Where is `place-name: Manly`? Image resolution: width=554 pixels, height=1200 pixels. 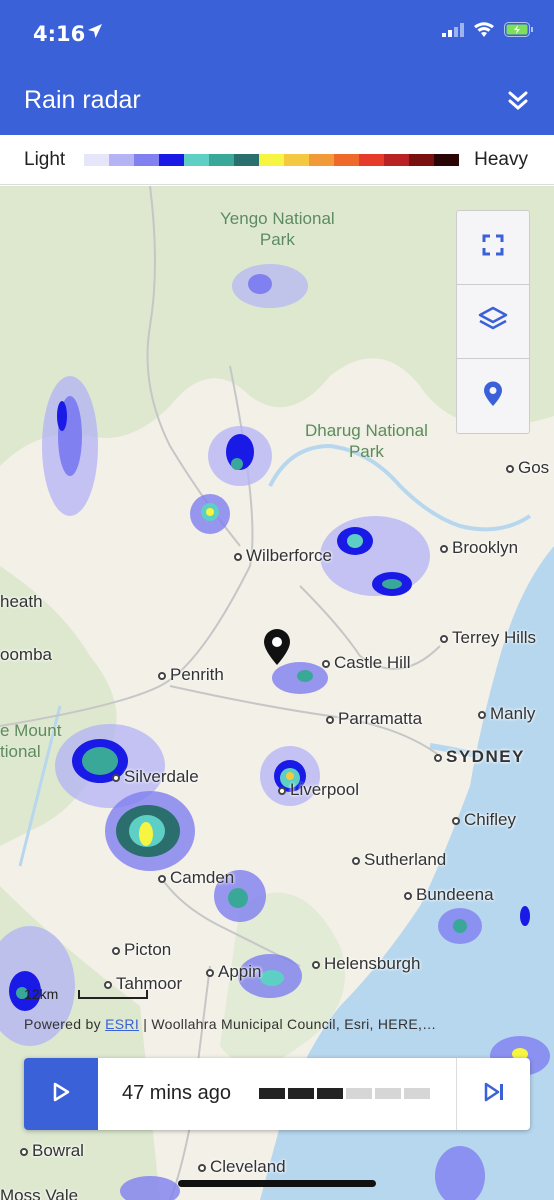
place-name: Manly is located at coordinates (513, 713).